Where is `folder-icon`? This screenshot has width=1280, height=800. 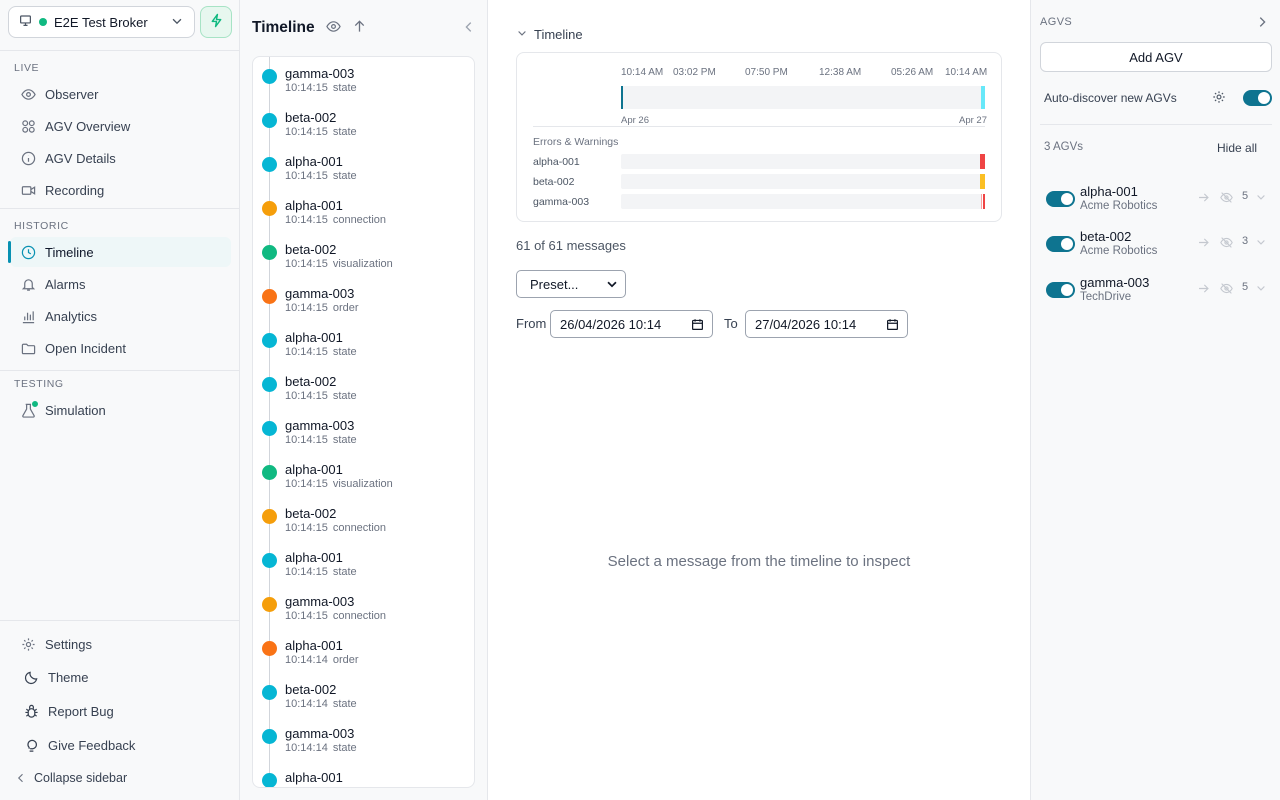
folder-icon is located at coordinates (28, 348).